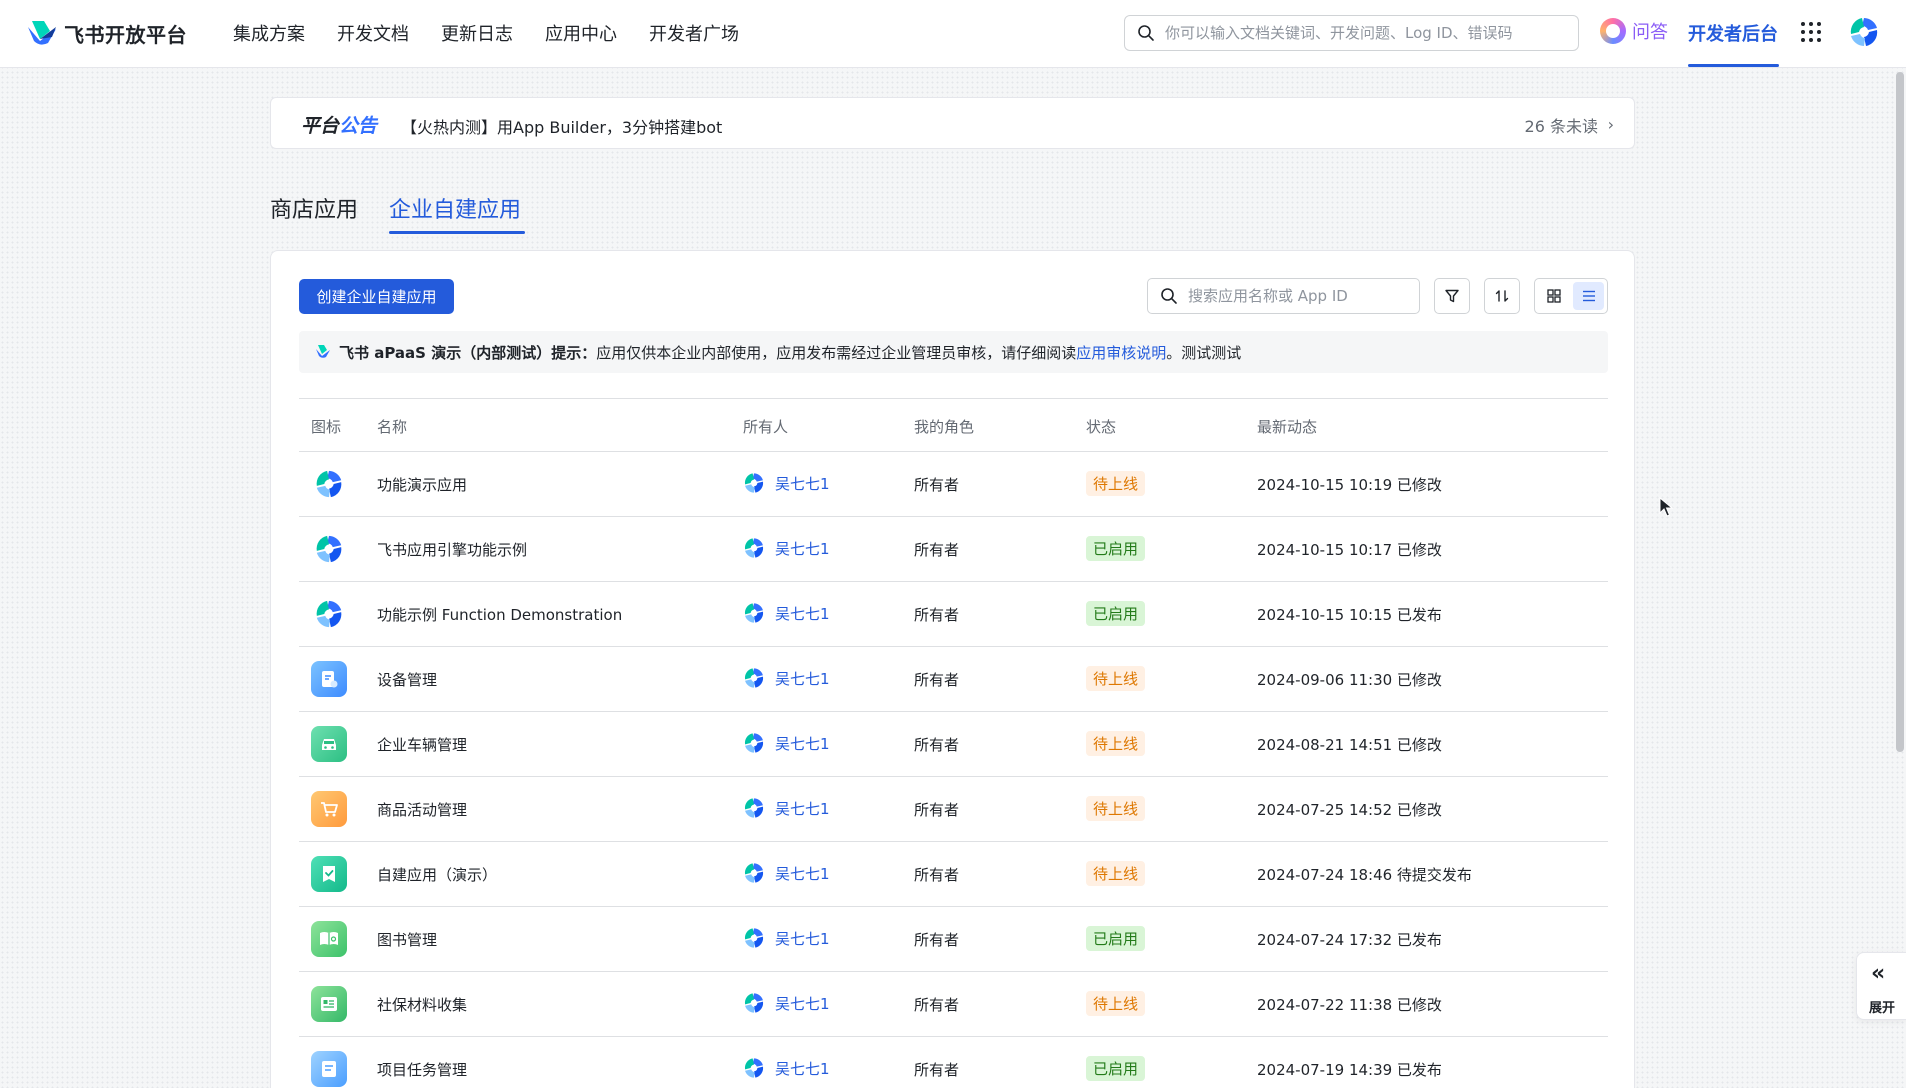 The image size is (1906, 1088). I want to click on table-row: 商品活动管理 吴七七1 所有者 待上线 2024-07-25 14:52 已修改, so click(953, 809).